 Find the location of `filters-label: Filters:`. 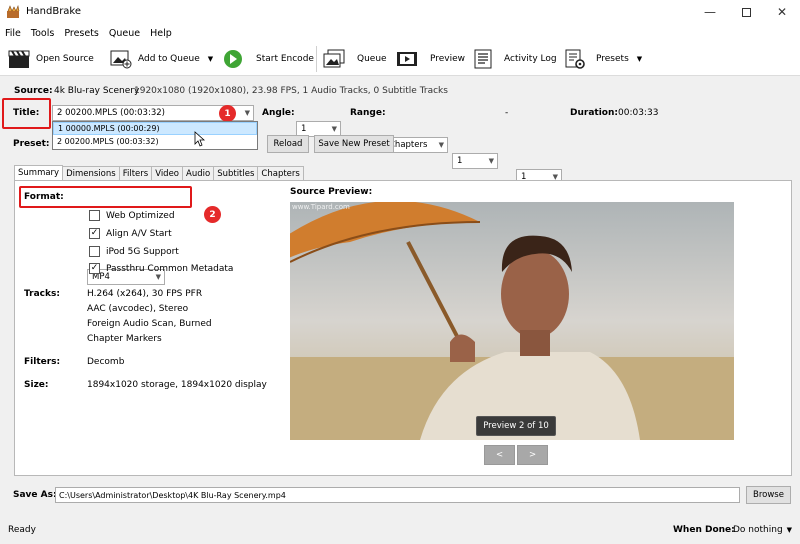

filters-label: Filters: is located at coordinates (42, 362).